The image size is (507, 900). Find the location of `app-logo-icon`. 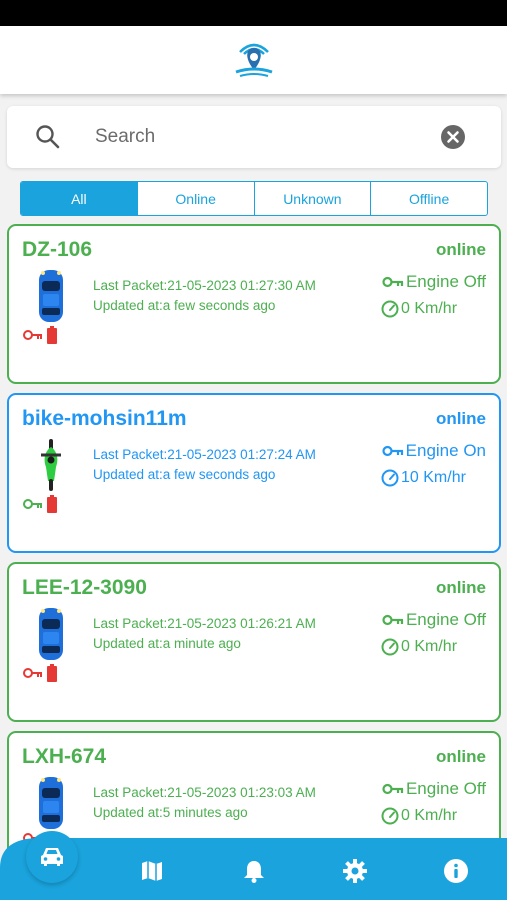

app-logo-icon is located at coordinates (253, 60).